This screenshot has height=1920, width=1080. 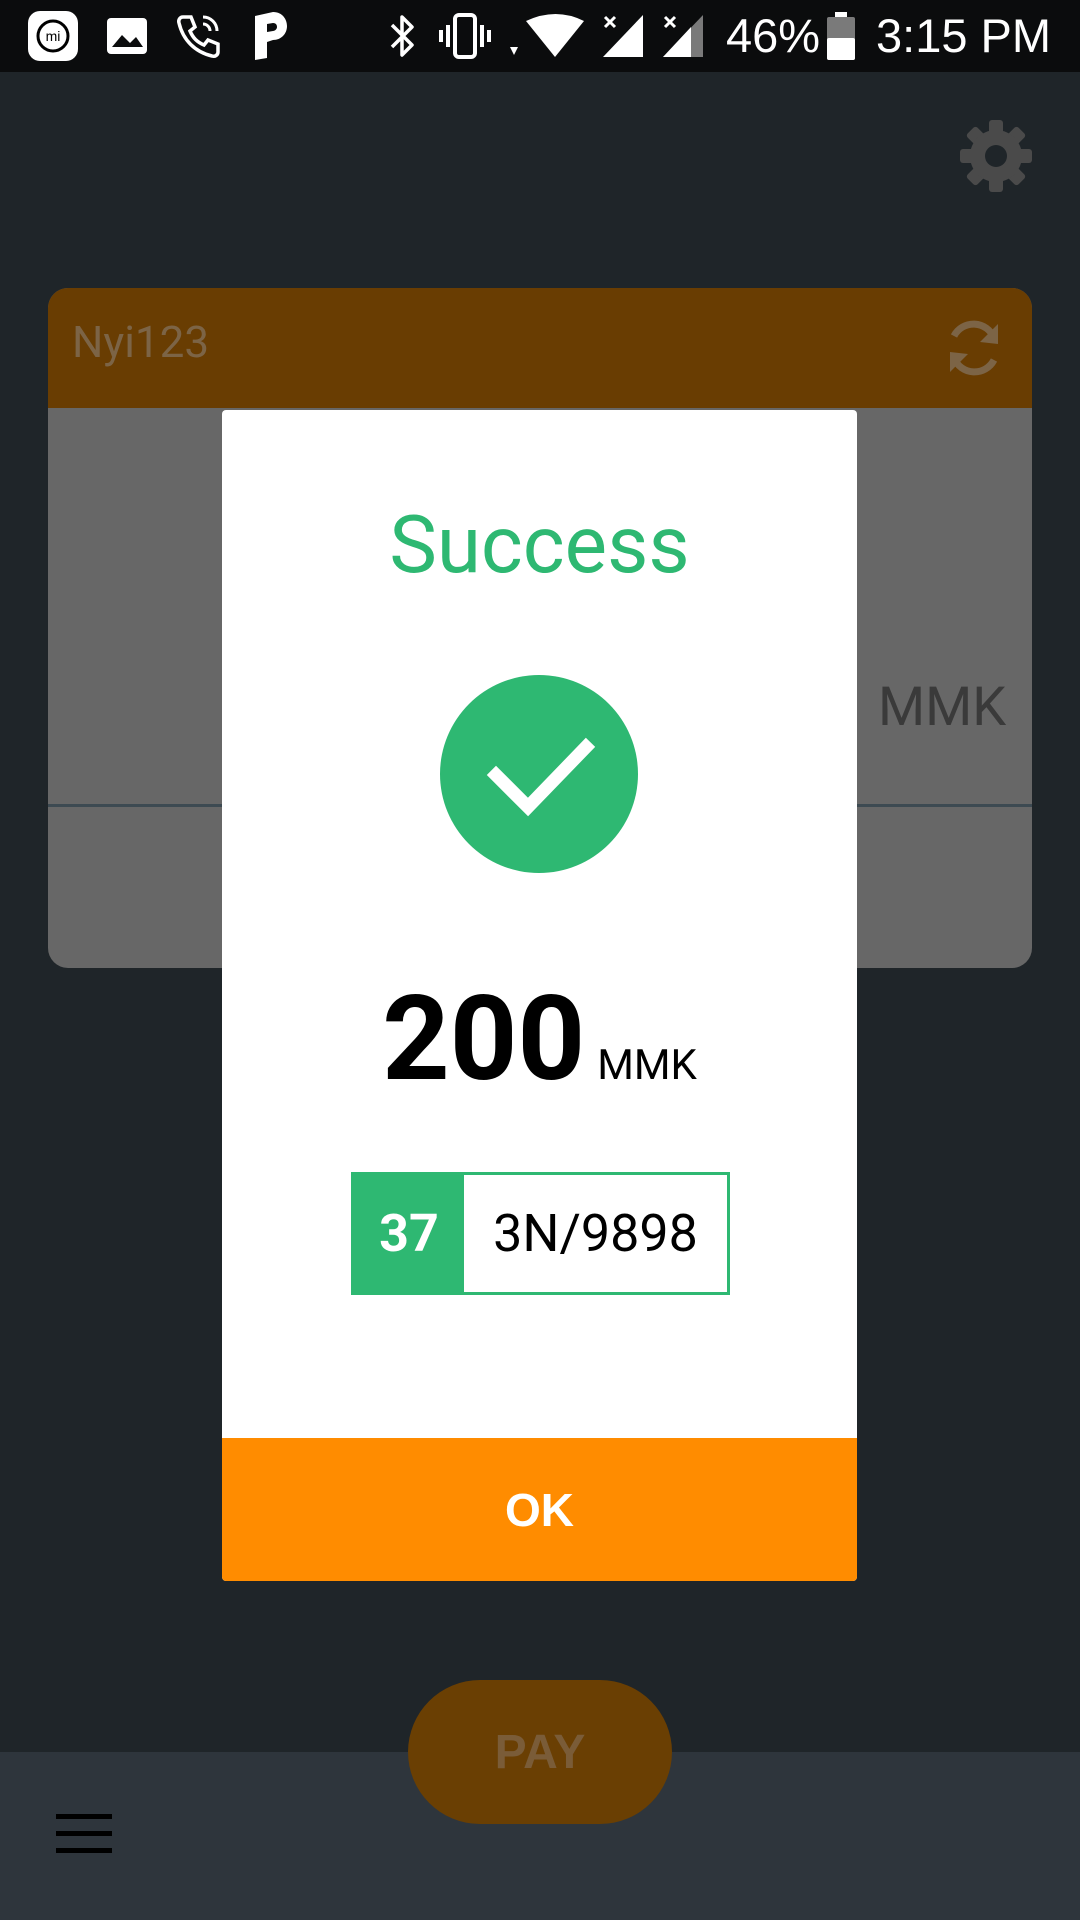 I want to click on battery-percent: 46%, so click(x=773, y=35).